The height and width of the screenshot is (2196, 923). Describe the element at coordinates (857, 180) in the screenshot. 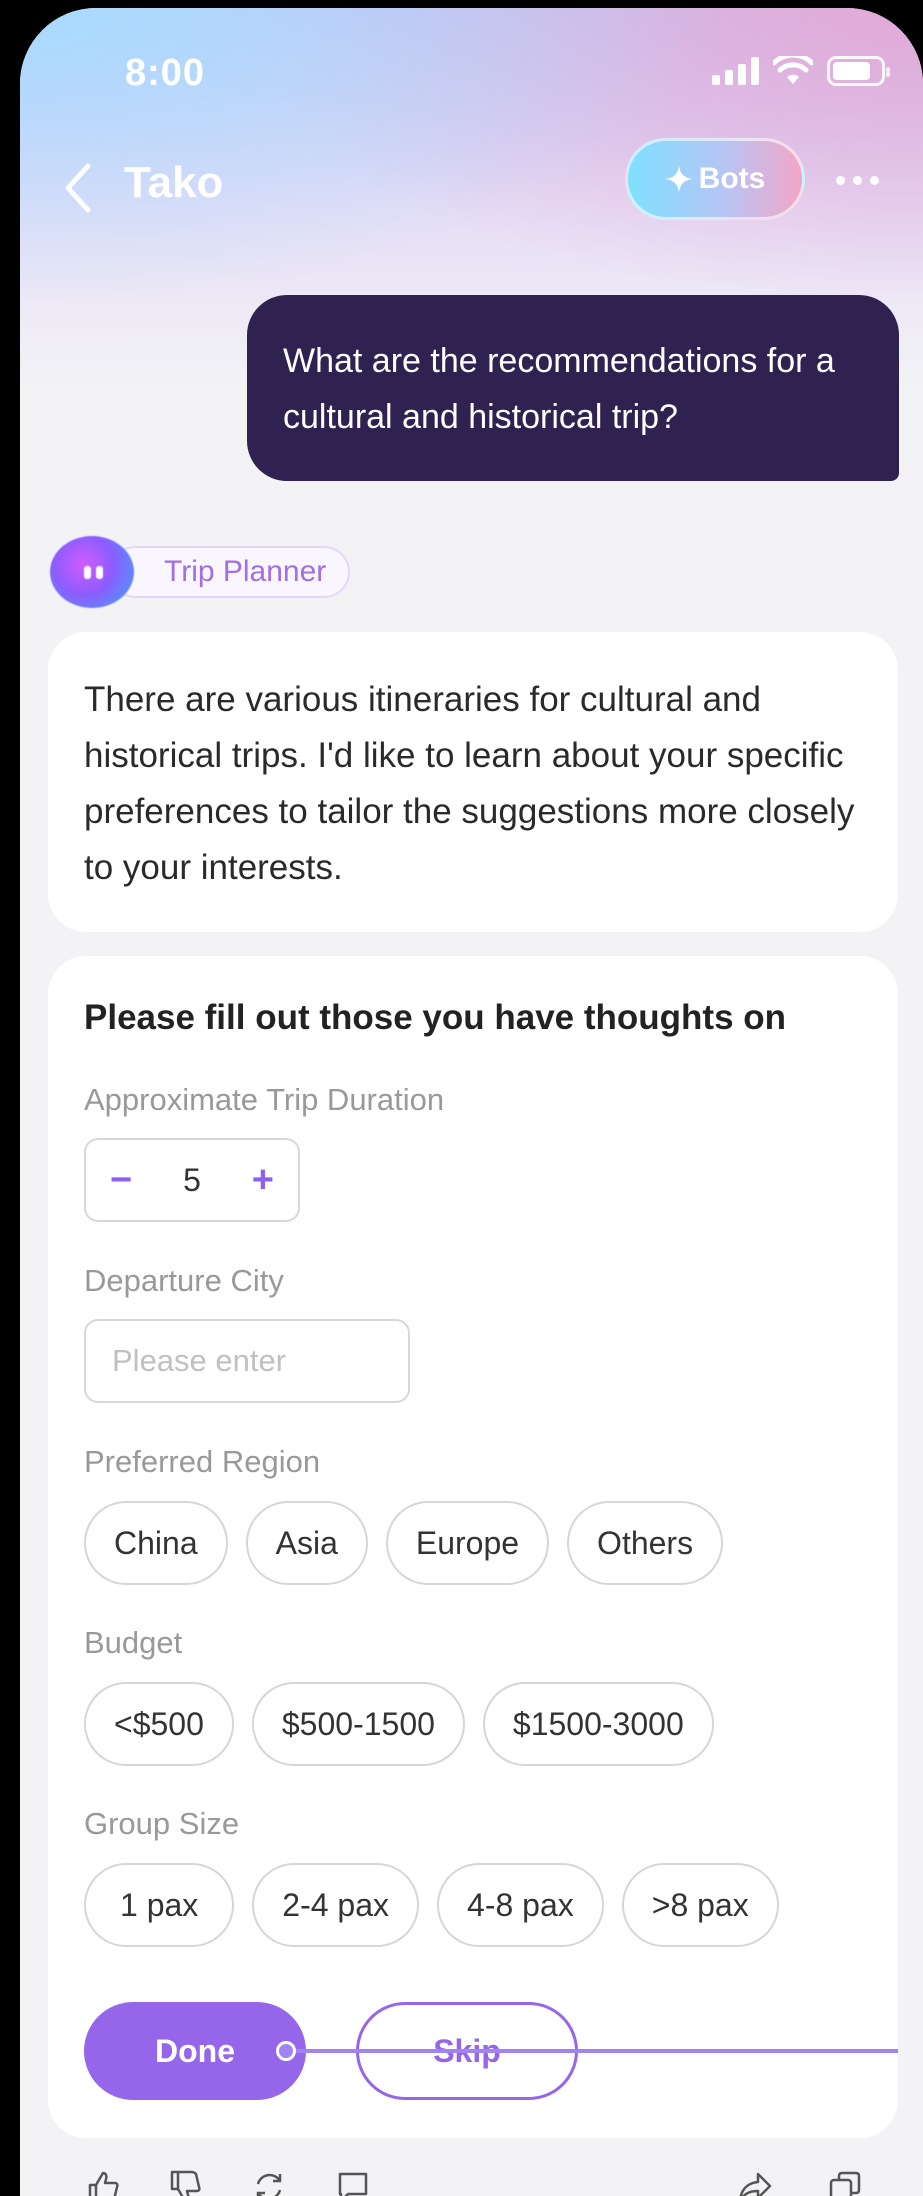

I see `more-options-icon` at that location.